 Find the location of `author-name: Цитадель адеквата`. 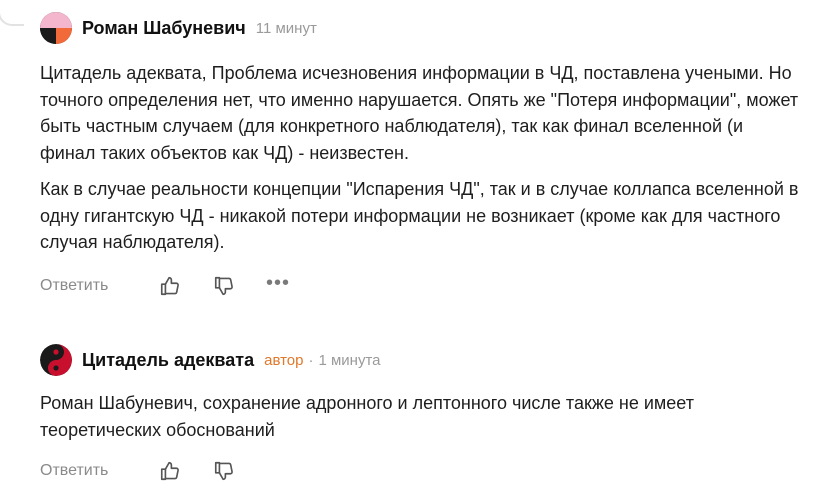

author-name: Цитадель адеквата is located at coordinates (168, 360).